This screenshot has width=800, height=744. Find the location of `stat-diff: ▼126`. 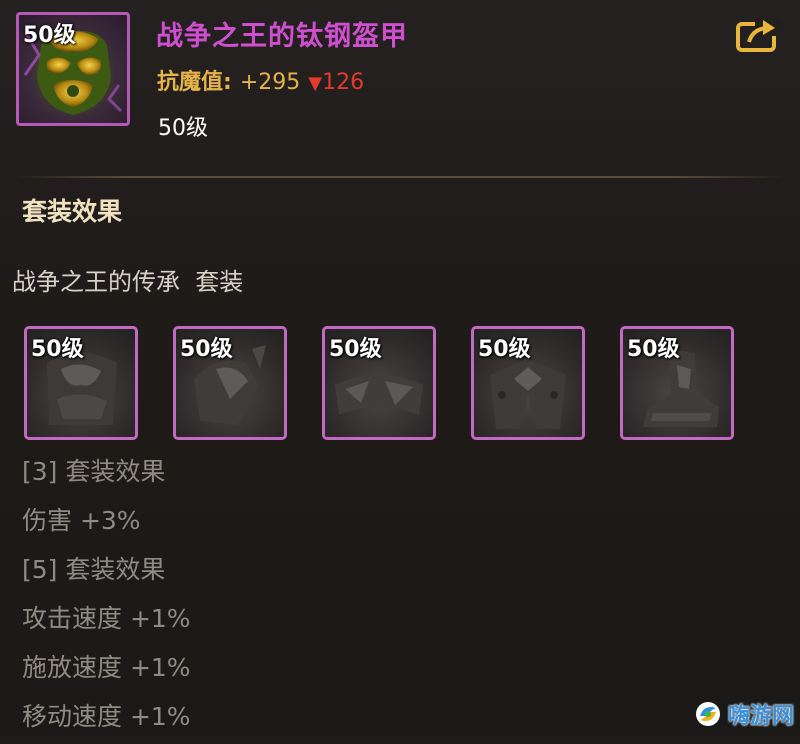

stat-diff: ▼126 is located at coordinates (336, 82).